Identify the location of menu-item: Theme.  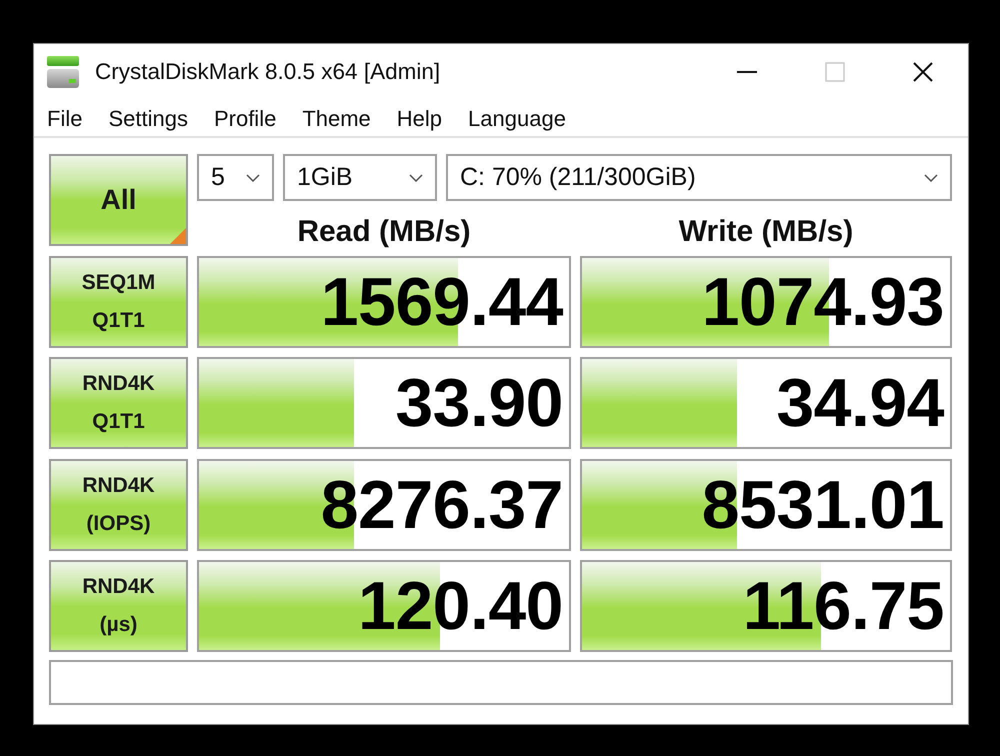
(336, 119).